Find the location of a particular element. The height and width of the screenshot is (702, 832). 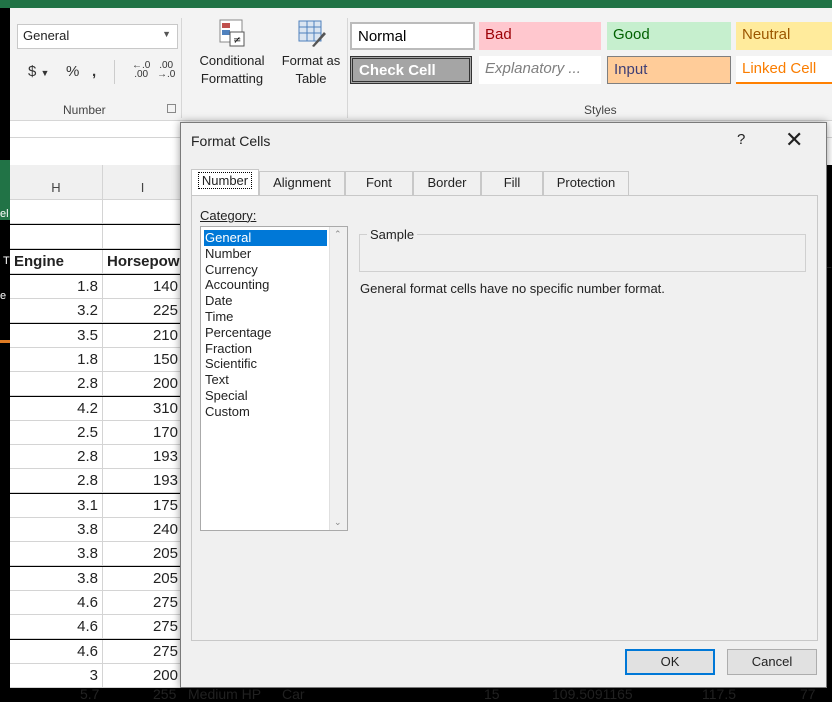

divider is located at coordinates (114, 72).